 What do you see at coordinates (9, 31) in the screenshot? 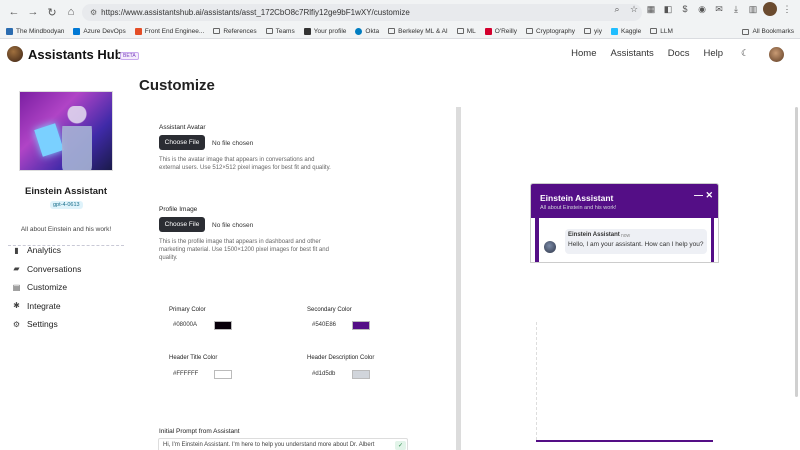
I see `bookmark-favicon-icon` at bounding box center [9, 31].